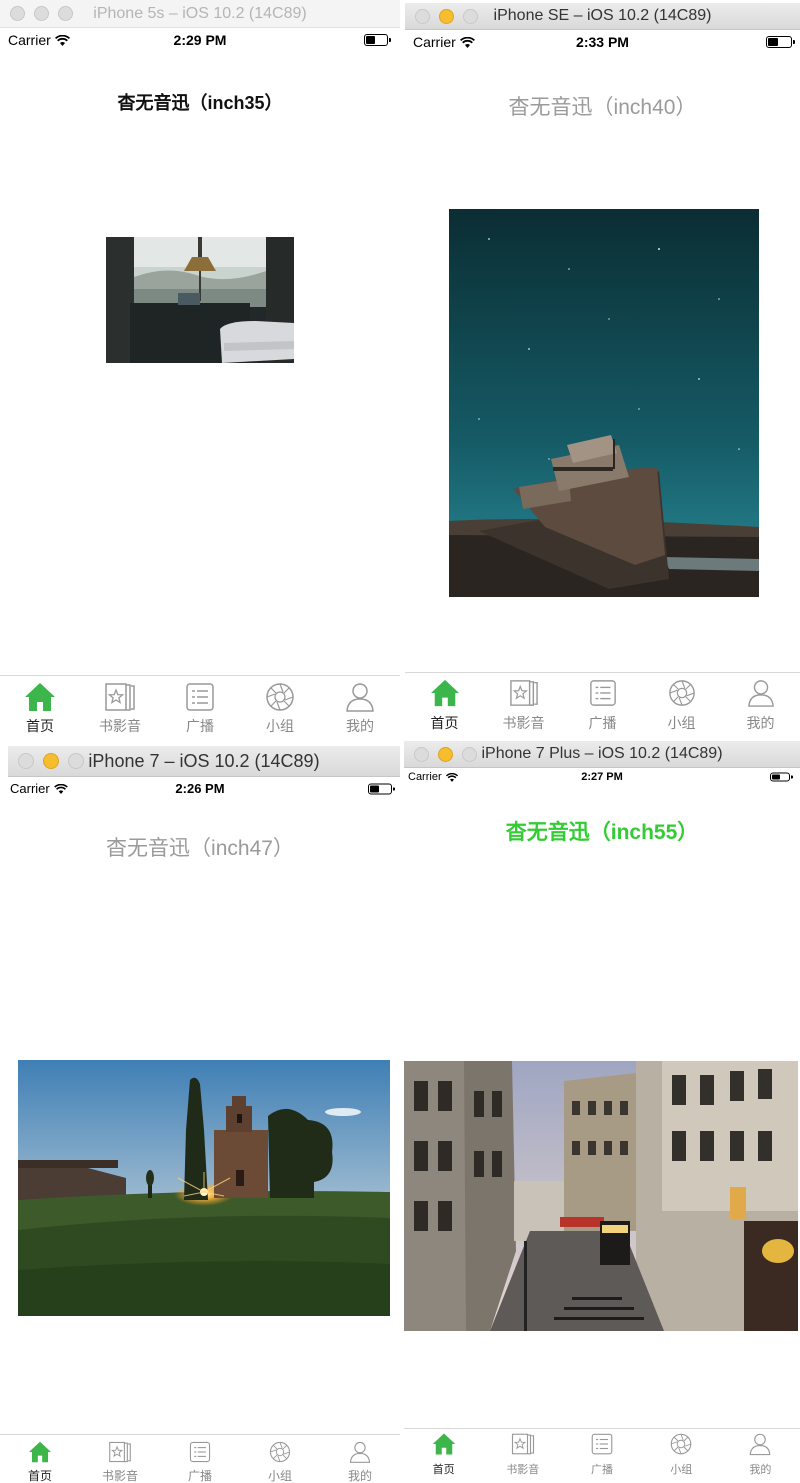 This screenshot has width=800, height=1483. What do you see at coordinates (204, 761) in the screenshot?
I see `window-titlebar: iPhone 7 – iOS 10.2 (14C89)` at bounding box center [204, 761].